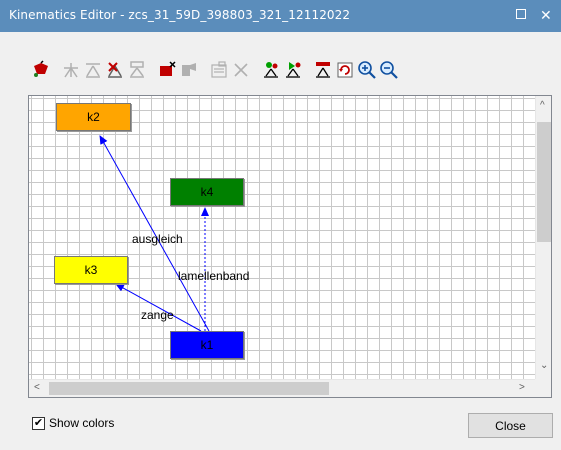  I want to click on link-list-icon, so click(137, 70).